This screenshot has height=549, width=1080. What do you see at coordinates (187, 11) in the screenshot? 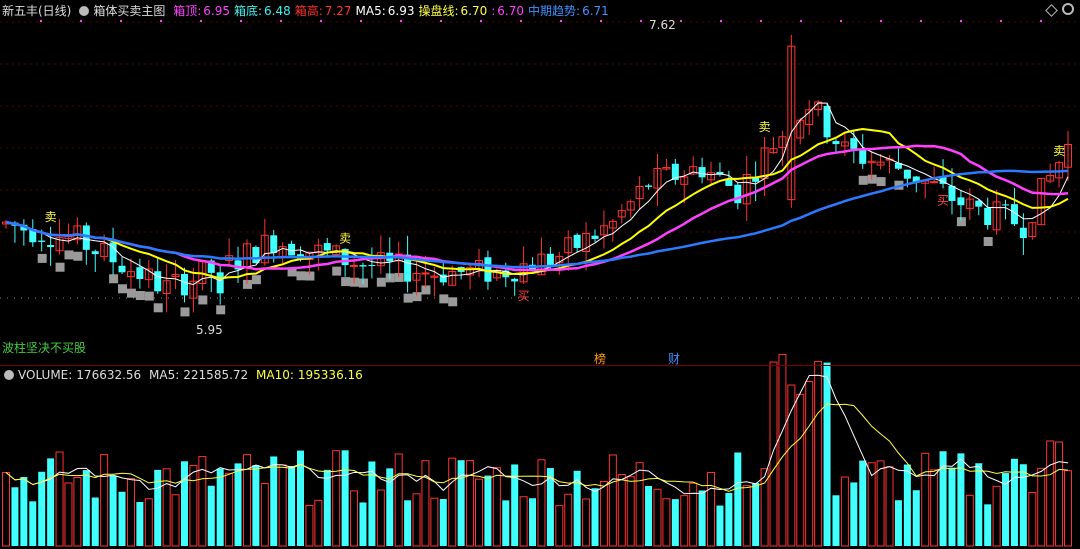
I see `header-item-label: 箱顶:` at bounding box center [187, 11].